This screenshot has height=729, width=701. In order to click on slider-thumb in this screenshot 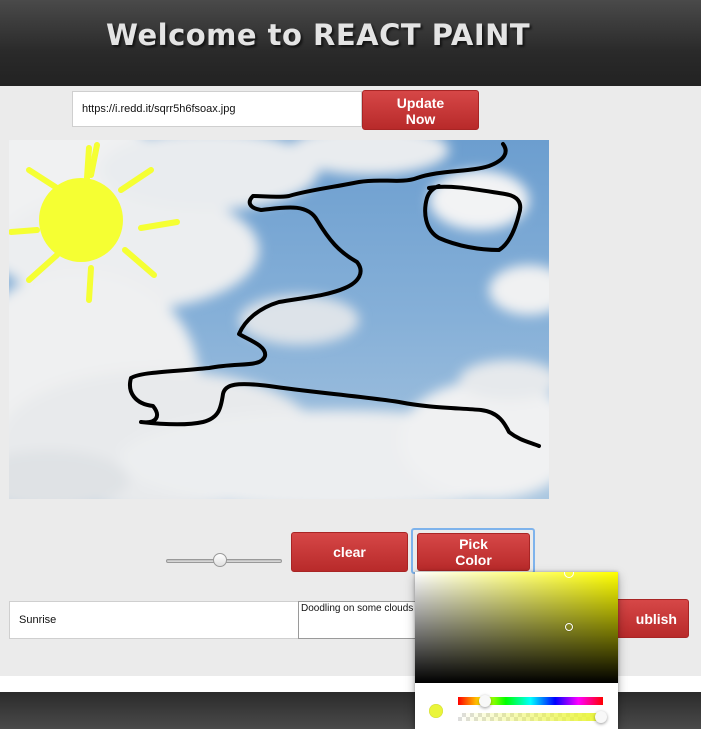, I will do `click(220, 560)`.